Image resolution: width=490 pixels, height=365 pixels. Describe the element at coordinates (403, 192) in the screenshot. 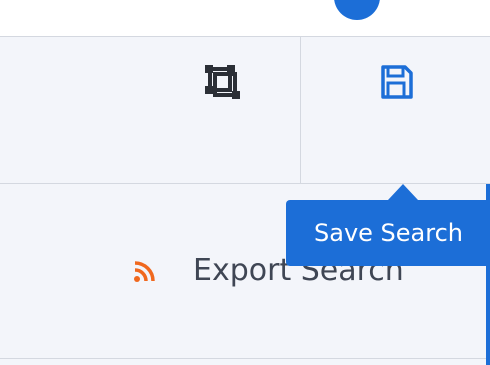

I see `tooltip-arrow` at that location.